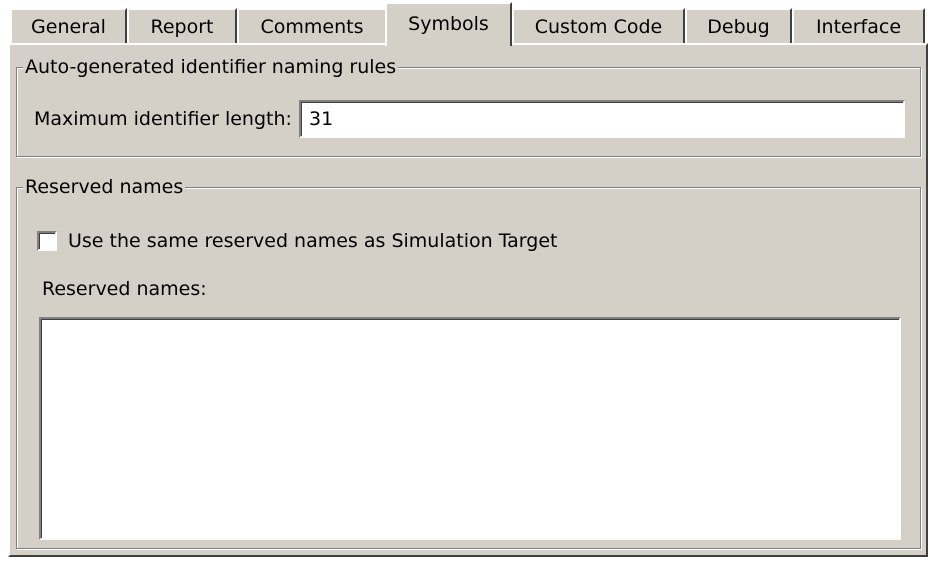 This screenshot has height=562, width=930. I want to click on max-identifier-length-label: Maximum identifier length:, so click(163, 119).